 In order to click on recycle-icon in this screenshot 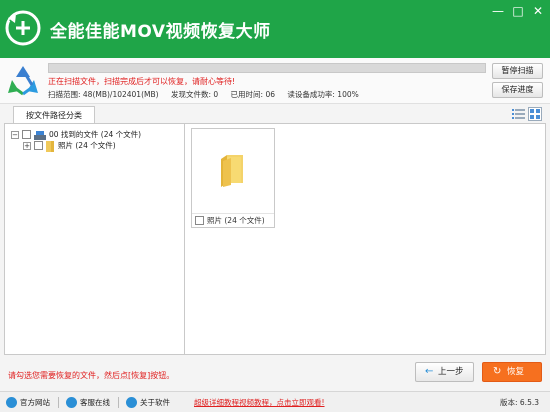, I will do `click(23, 81)`.